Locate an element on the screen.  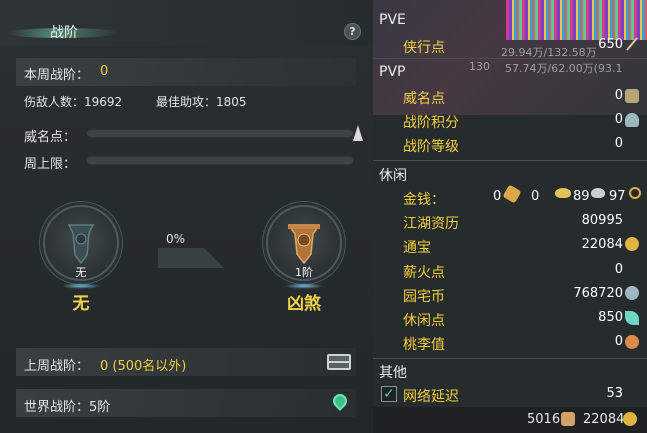
money-silver-value: 89 is located at coordinates (581, 196).